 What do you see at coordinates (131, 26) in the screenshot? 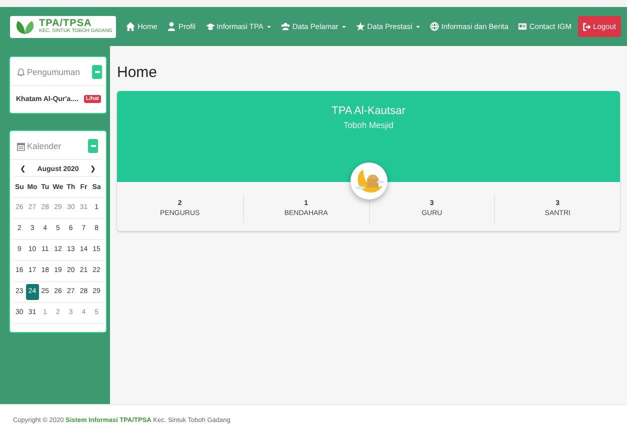
I see `home-icon` at bounding box center [131, 26].